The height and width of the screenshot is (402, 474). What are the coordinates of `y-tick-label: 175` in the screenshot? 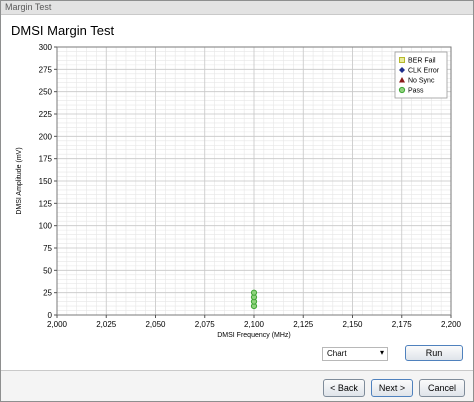 It's located at (46, 159).